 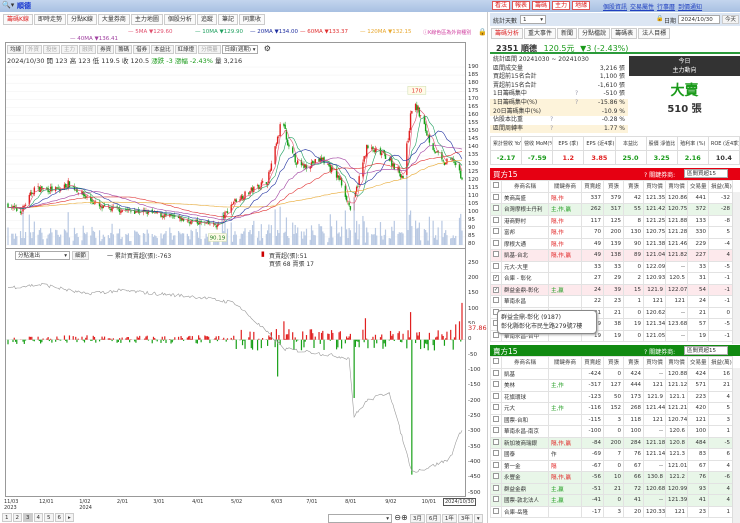 What do you see at coordinates (611, 278) in the screenshot?
I see `table-row: ✓ 合庫 - 彰化 27 29 2 120.93 120.5 31 -1` at bounding box center [611, 278].